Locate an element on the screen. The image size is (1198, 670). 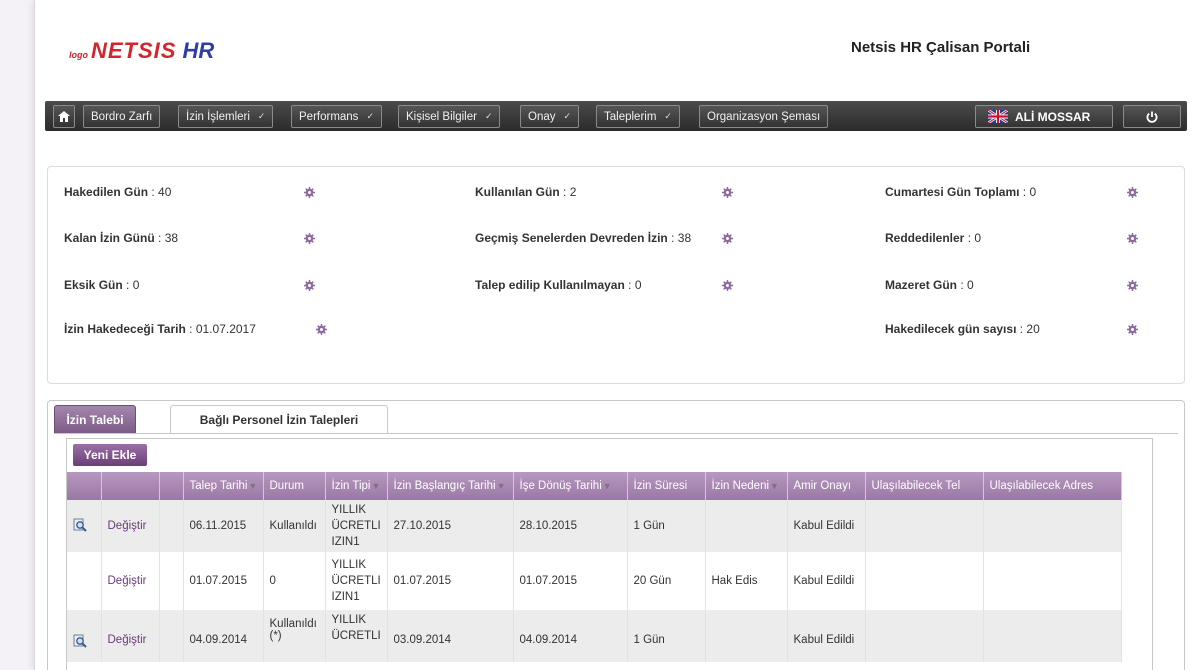
nav-item-label: Bordro Zarfı is located at coordinates (122, 116).